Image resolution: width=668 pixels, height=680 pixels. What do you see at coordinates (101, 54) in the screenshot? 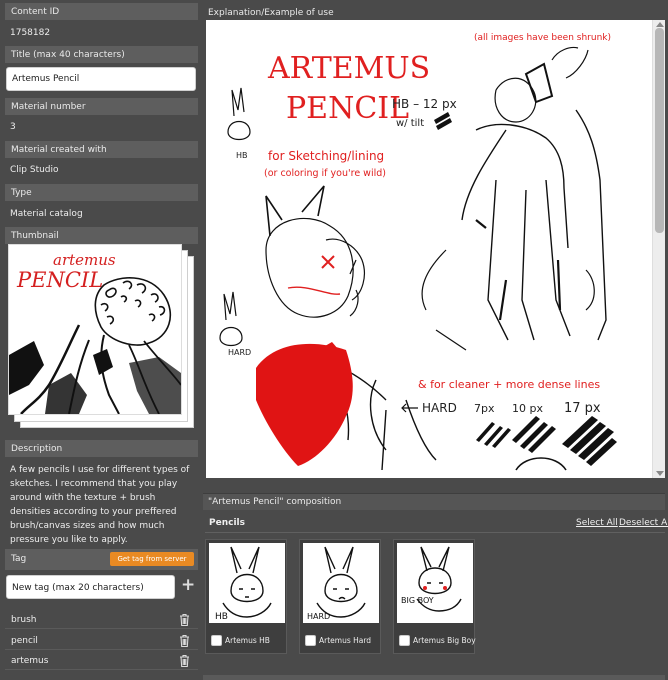
I see `title-header: Title (max 40 characters)` at bounding box center [101, 54].